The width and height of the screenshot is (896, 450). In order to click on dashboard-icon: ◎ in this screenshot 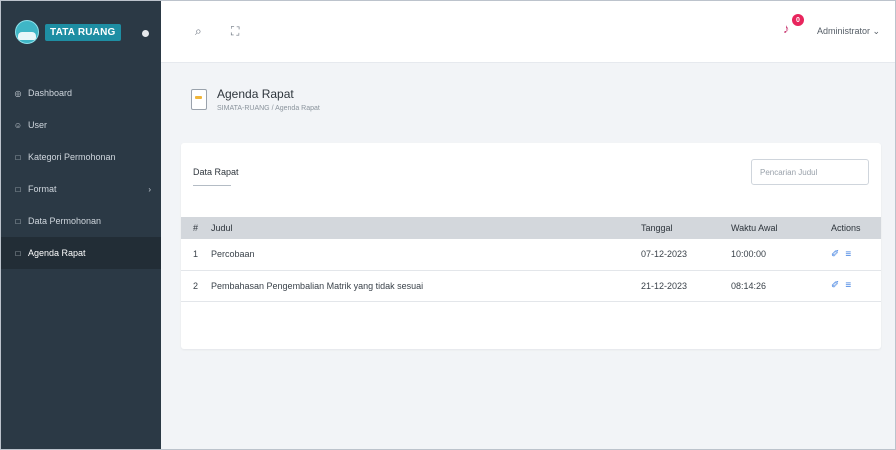, I will do `click(18, 93)`.